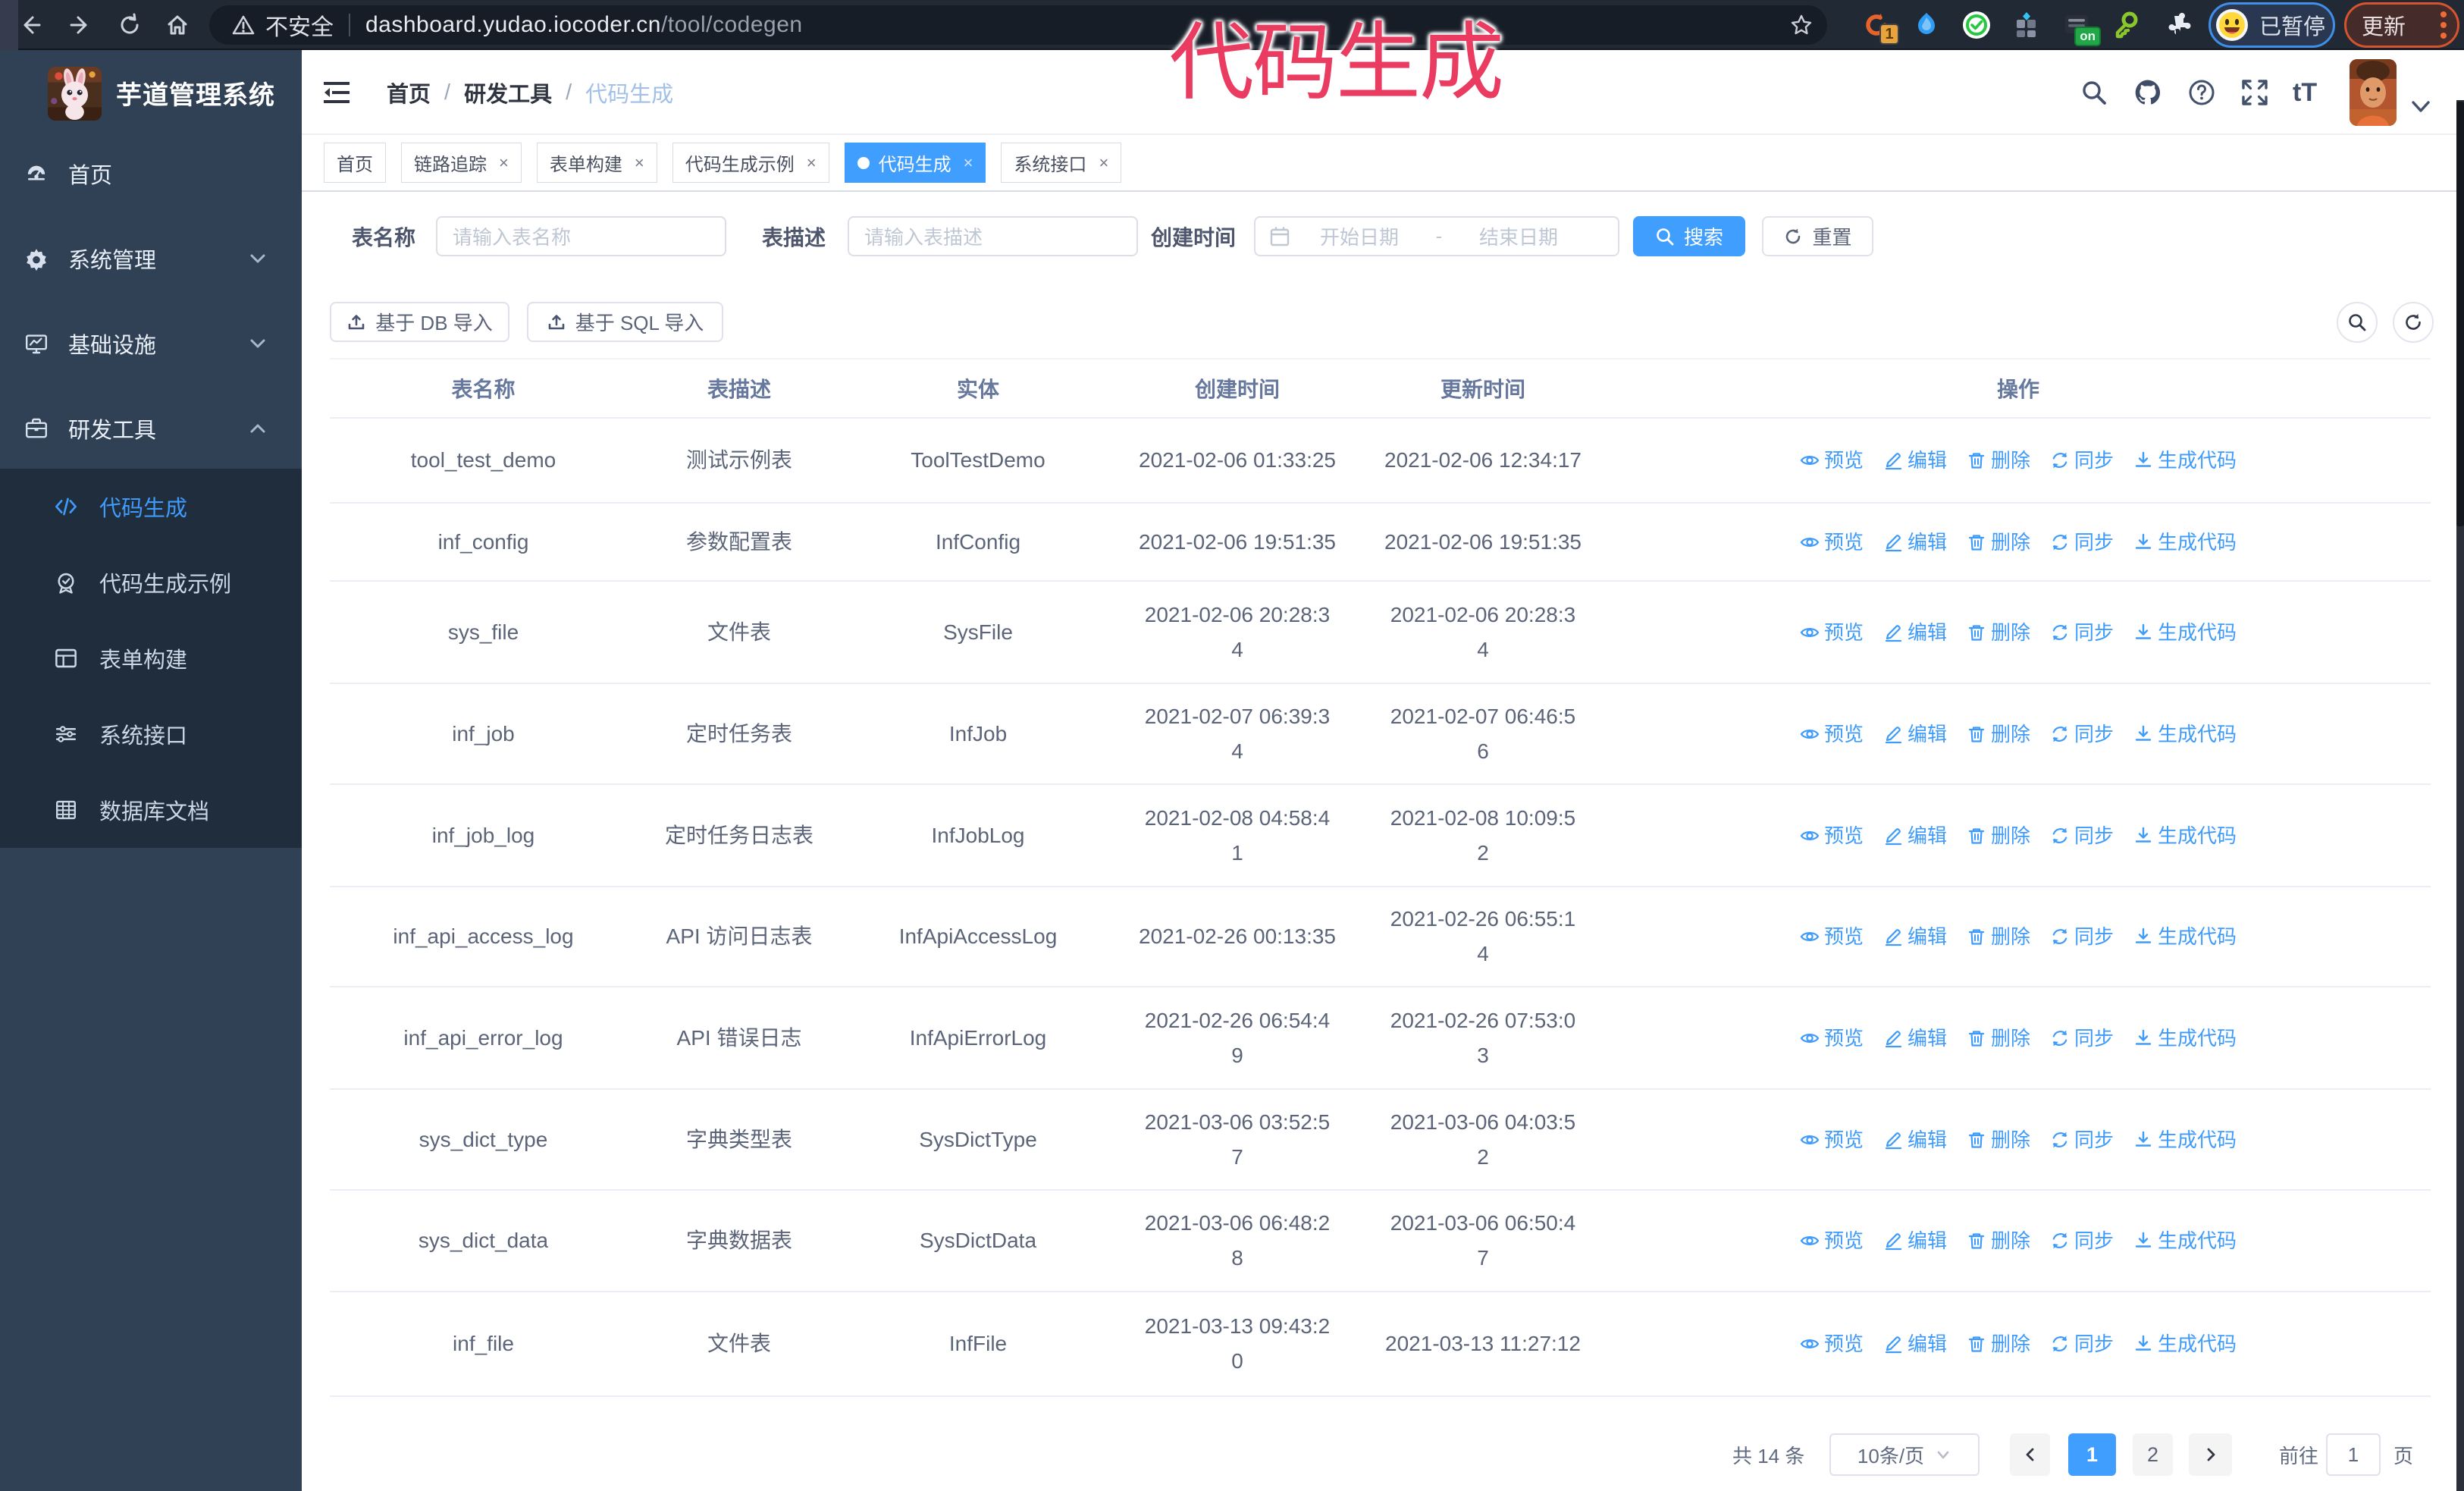  I want to click on help-icon, so click(2202, 92).